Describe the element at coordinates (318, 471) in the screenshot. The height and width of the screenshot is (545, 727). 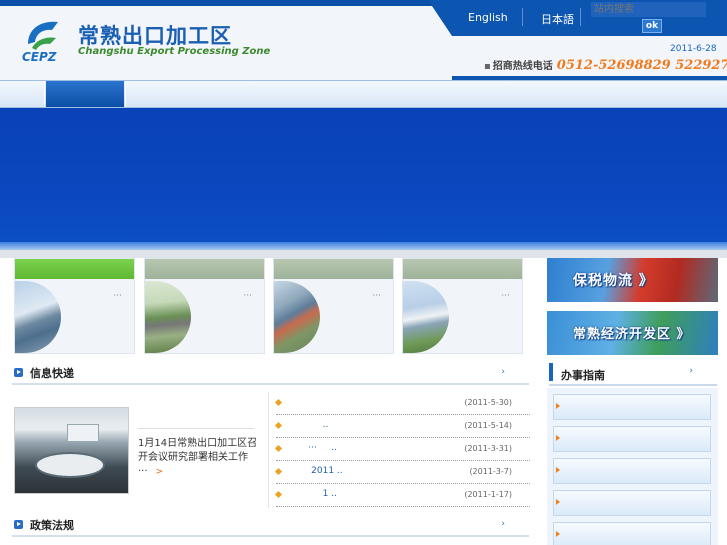
I see `news-item-title: 2011 ..` at that location.